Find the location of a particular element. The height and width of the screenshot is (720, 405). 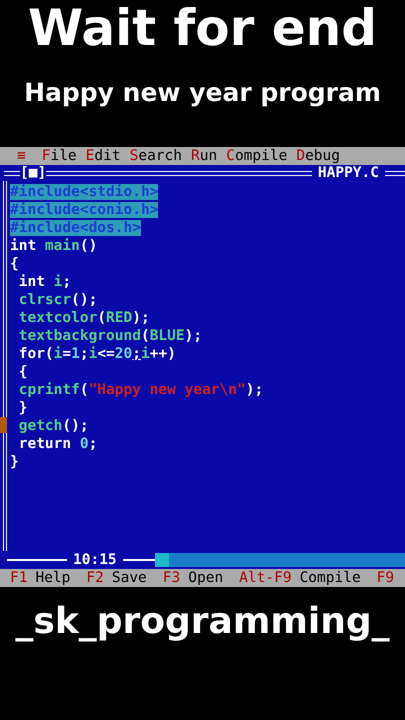

code-line: cprintf("Happy new year\n"); is located at coordinates (141, 390).